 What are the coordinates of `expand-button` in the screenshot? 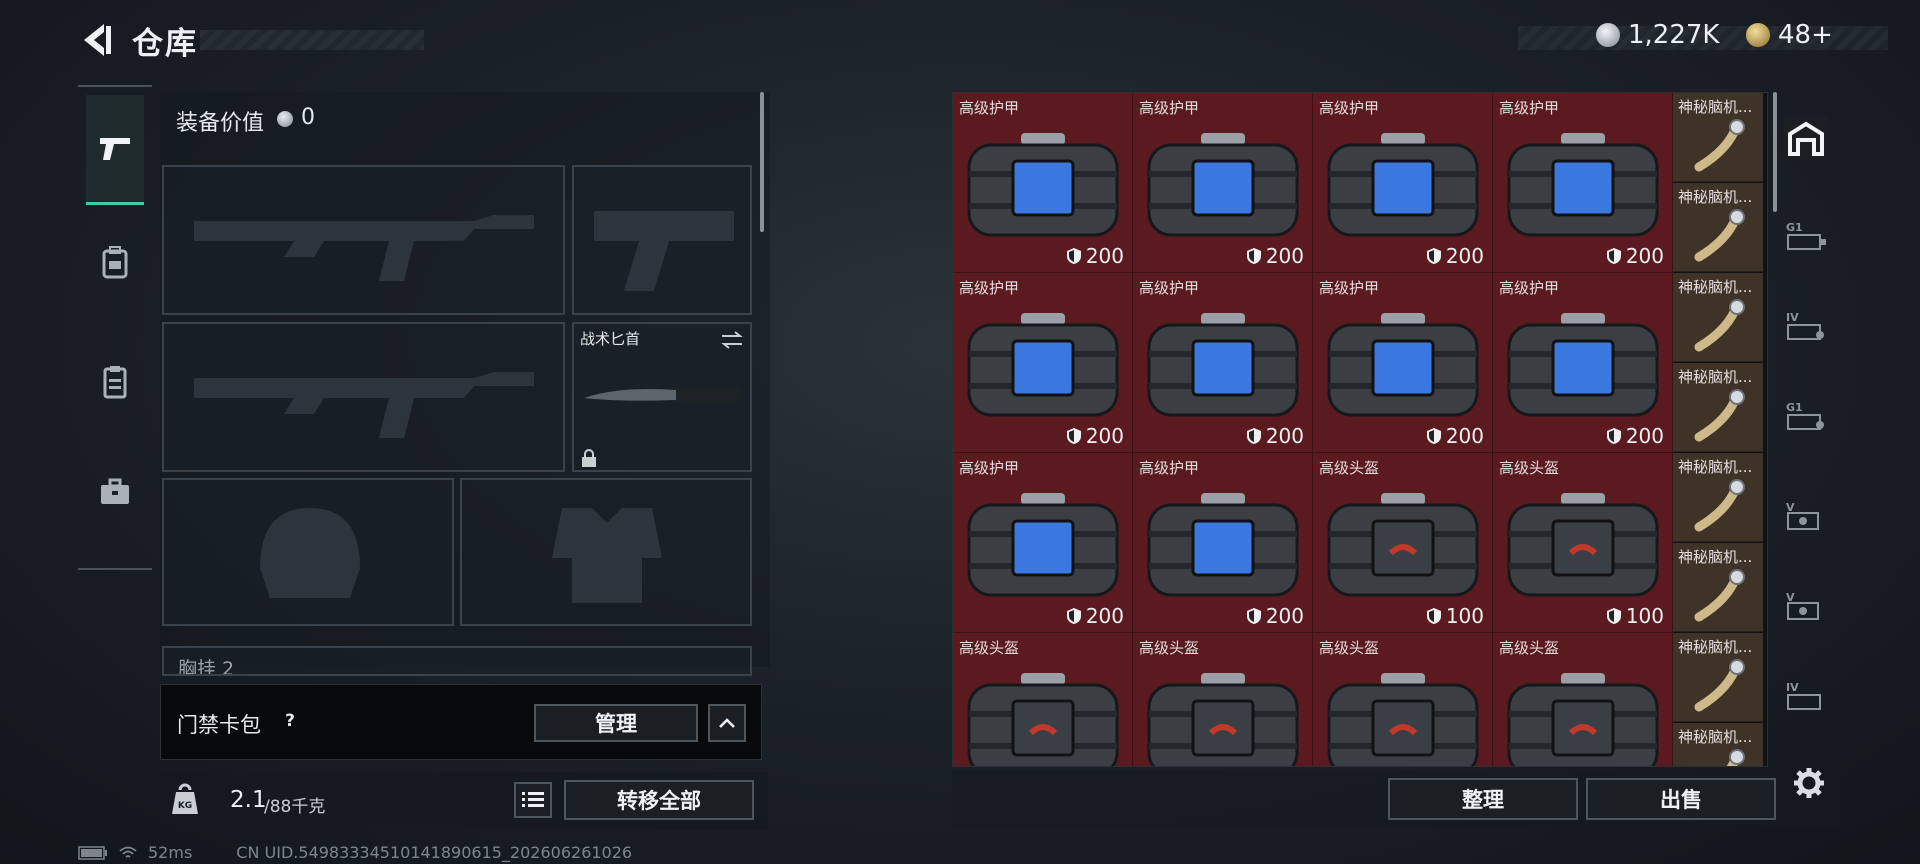 It's located at (727, 723).